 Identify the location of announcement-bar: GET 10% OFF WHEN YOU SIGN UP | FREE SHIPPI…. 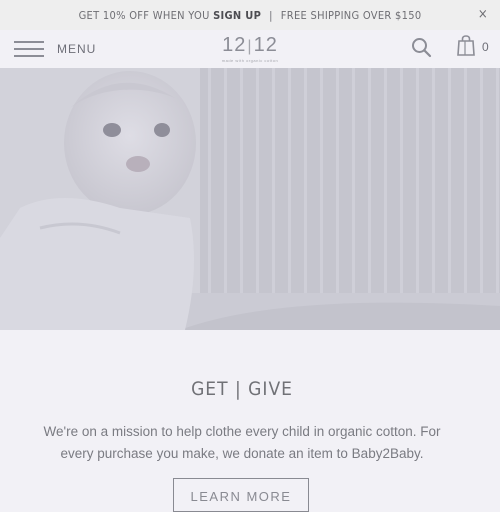
(250, 15).